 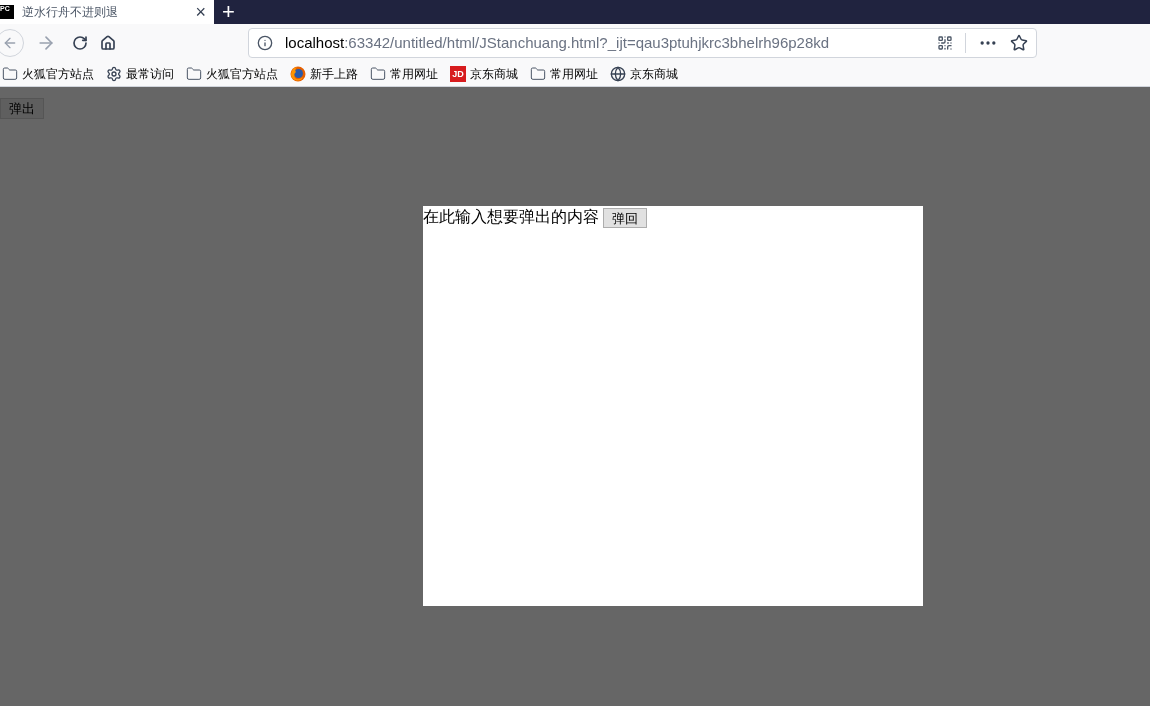 I want to click on address-bar: localhost:63342/untitled/html/JStanchuang.html?_ijt=qau3ptuhjkrc3bhelrh96p28kd, so click(x=642, y=43).